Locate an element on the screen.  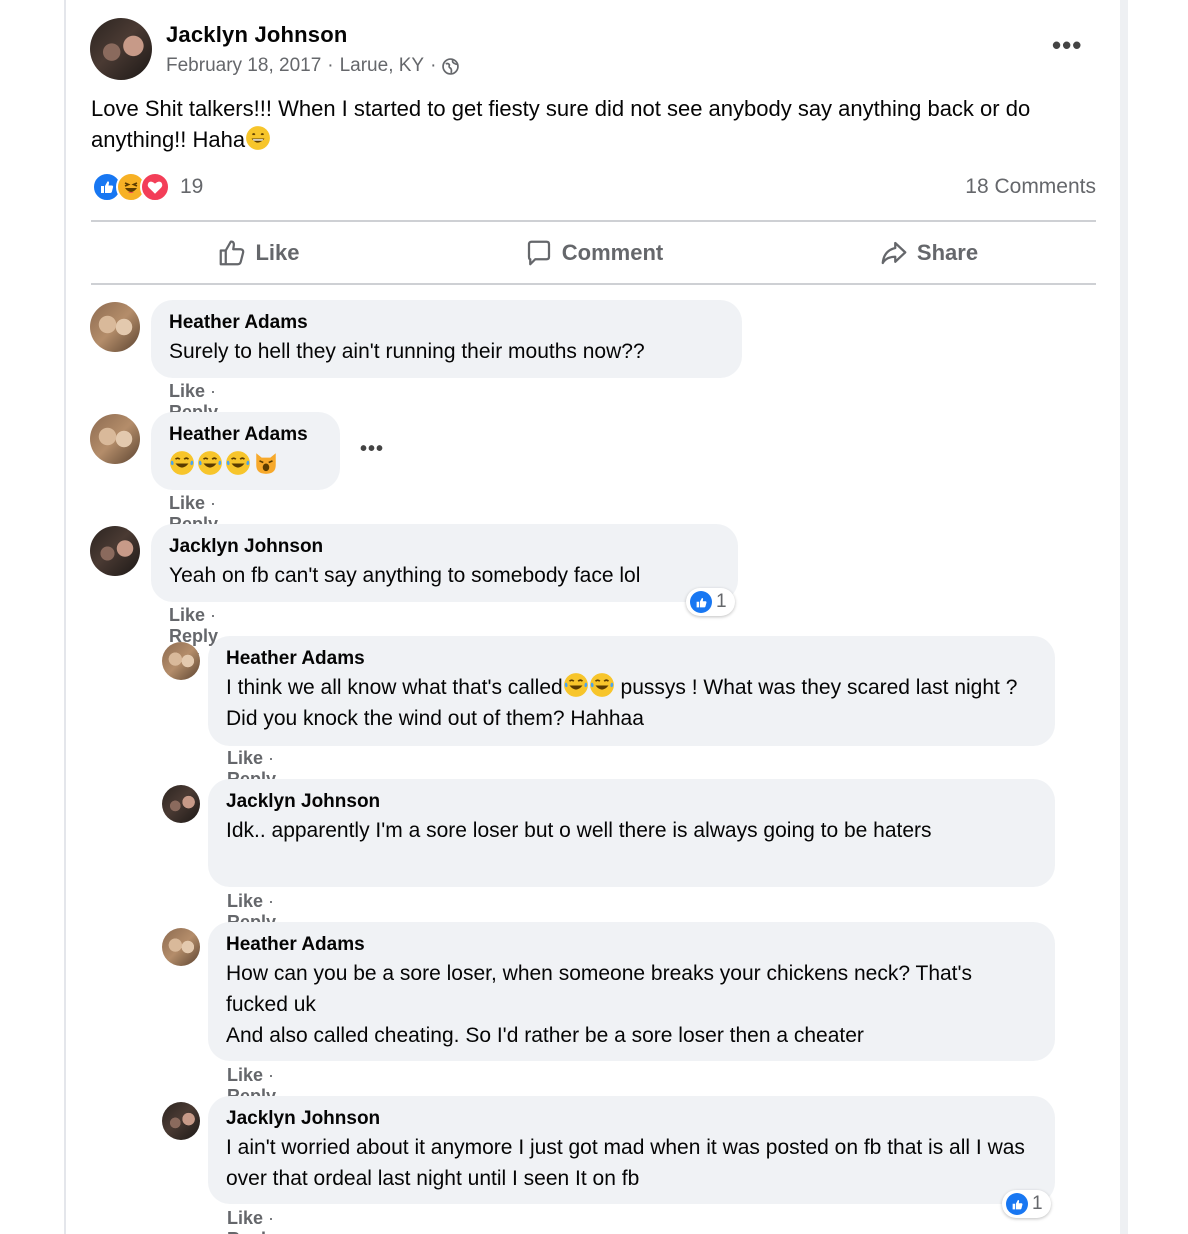
reply-reaction-badge: 1 is located at coordinates (1026, 1204).